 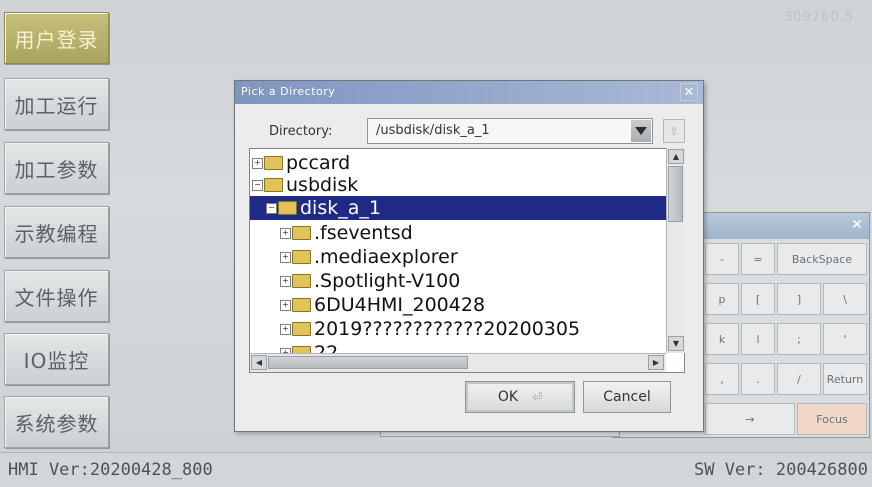 What do you see at coordinates (363, 233) in the screenshot?
I see `tree-item-label: .fseventsd` at bounding box center [363, 233].